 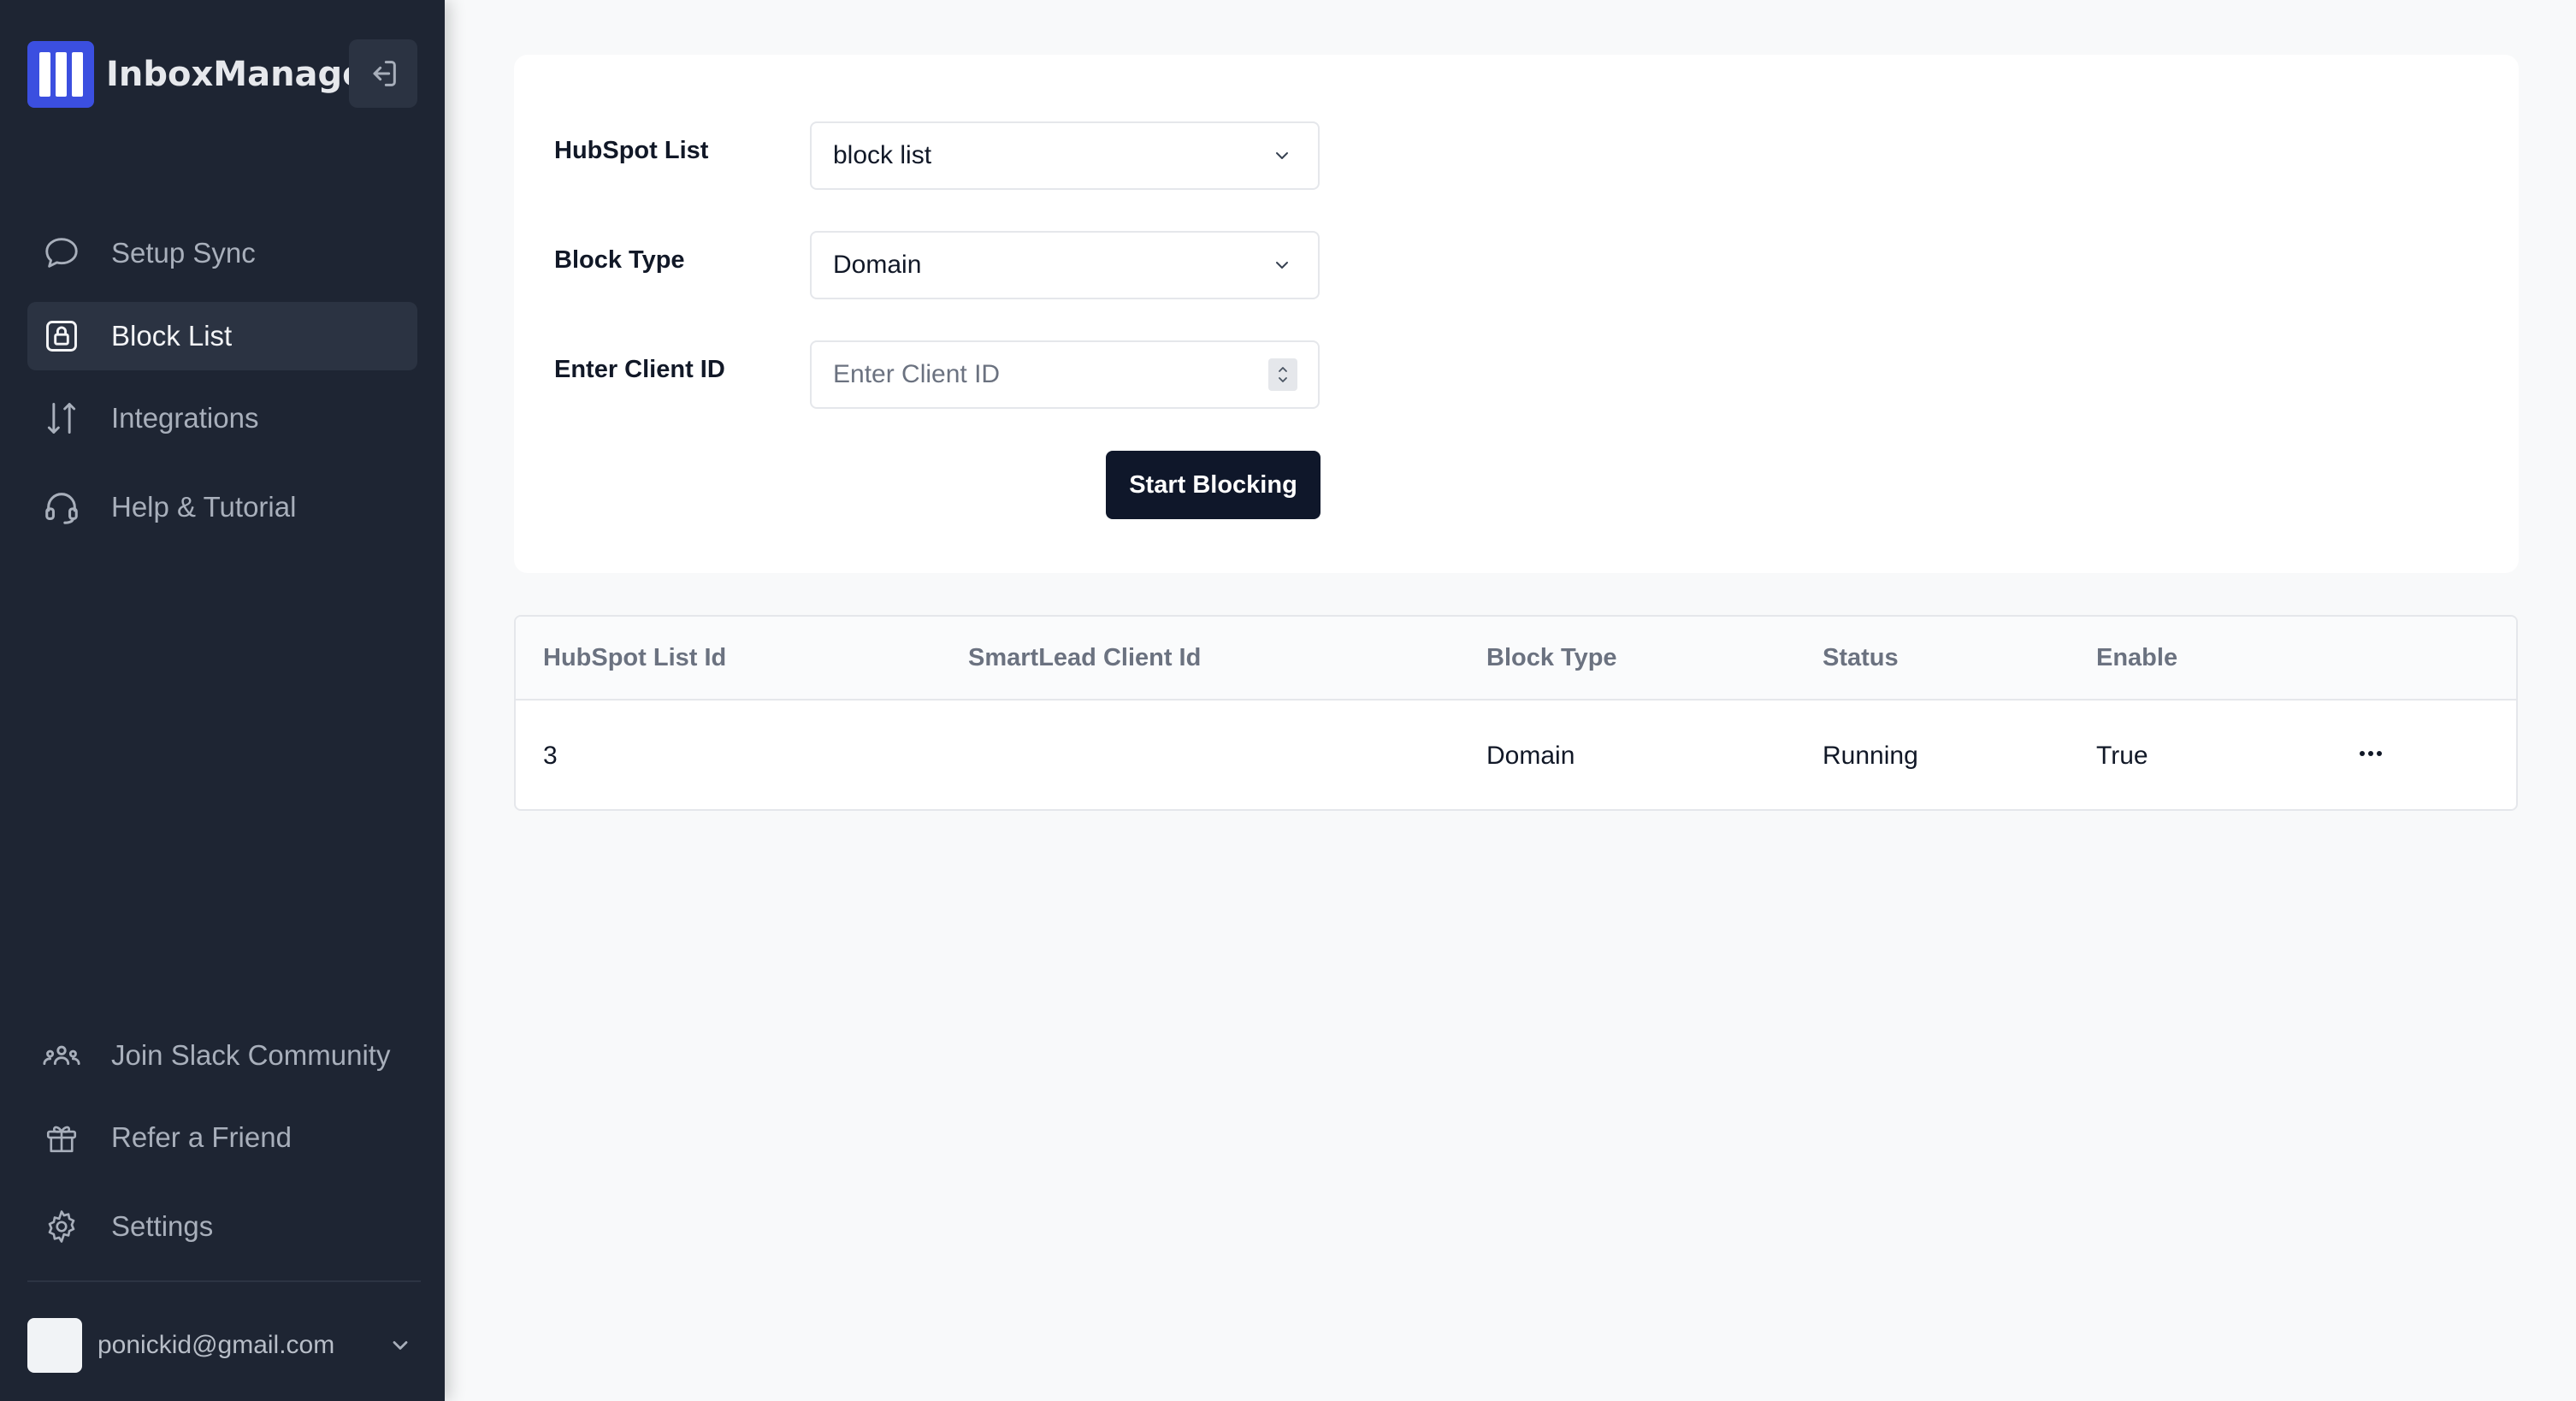 I want to click on sidebar-item-label: Help & Tutorial, so click(x=204, y=507).